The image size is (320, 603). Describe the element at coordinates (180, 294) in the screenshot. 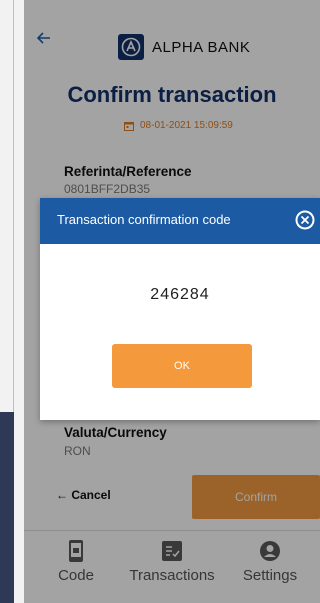

I see `confirmation-code: 246284` at that location.